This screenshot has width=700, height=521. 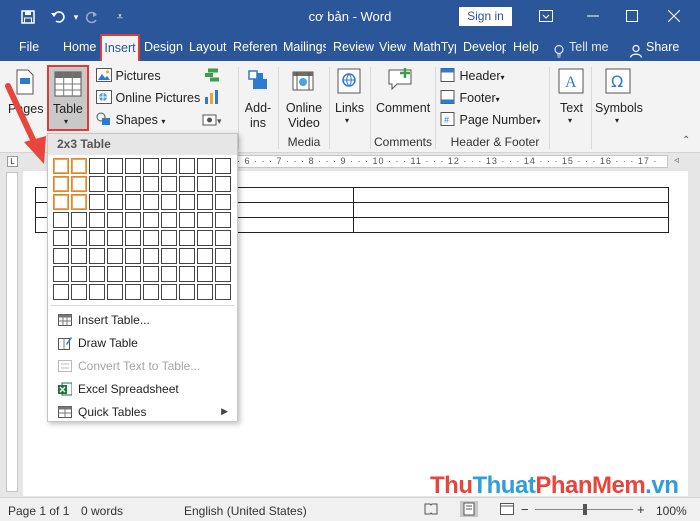 What do you see at coordinates (686, 140) in the screenshot?
I see `collapse-ribbon-icon: ⌃` at bounding box center [686, 140].